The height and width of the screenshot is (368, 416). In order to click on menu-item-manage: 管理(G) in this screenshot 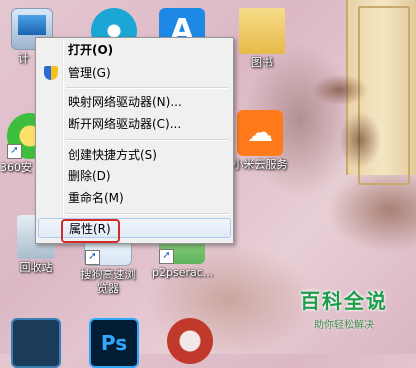, I will do `click(134, 73)`.